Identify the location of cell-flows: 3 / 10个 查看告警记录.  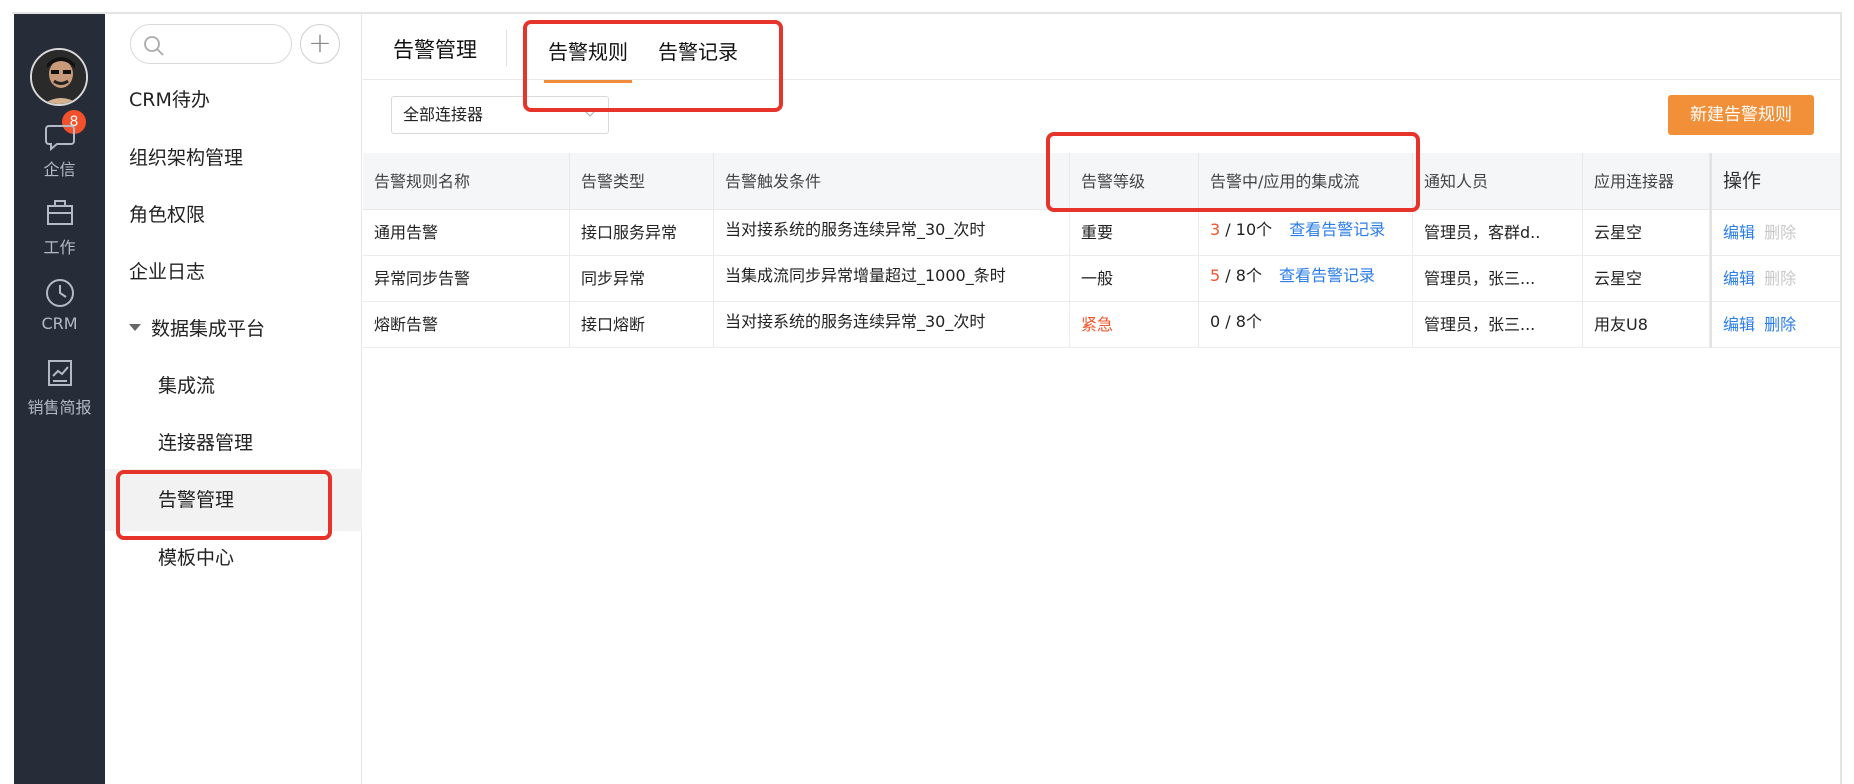
(1306, 233).